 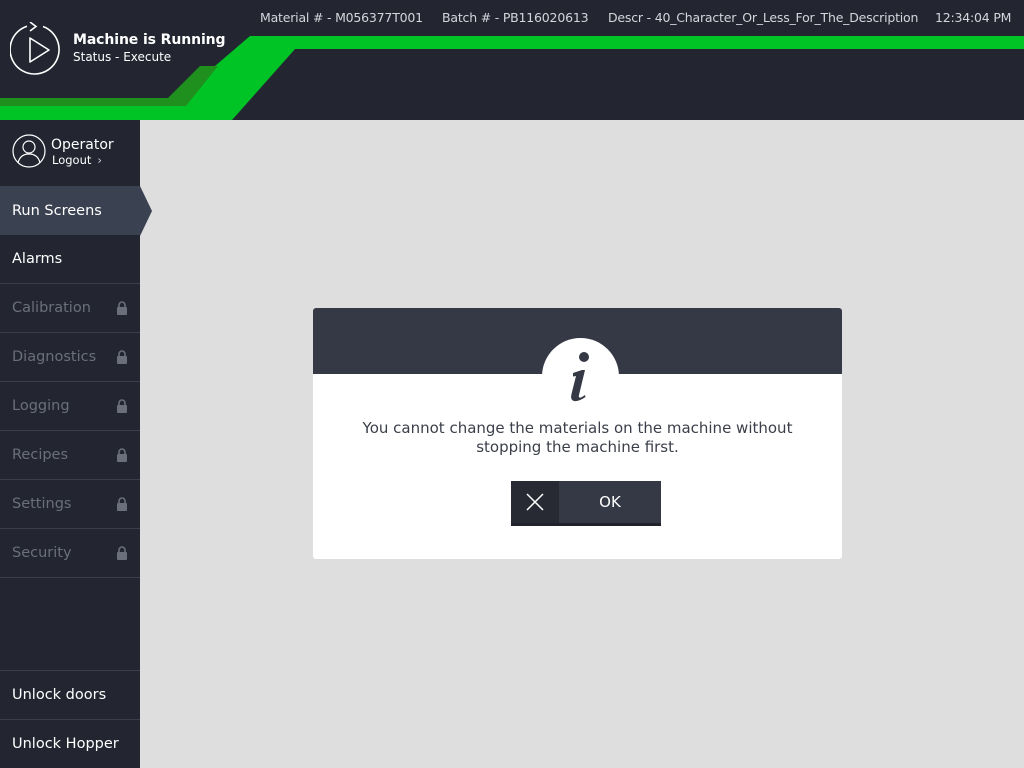 I want to click on nav-item-label: Diagnostics, so click(x=54, y=357).